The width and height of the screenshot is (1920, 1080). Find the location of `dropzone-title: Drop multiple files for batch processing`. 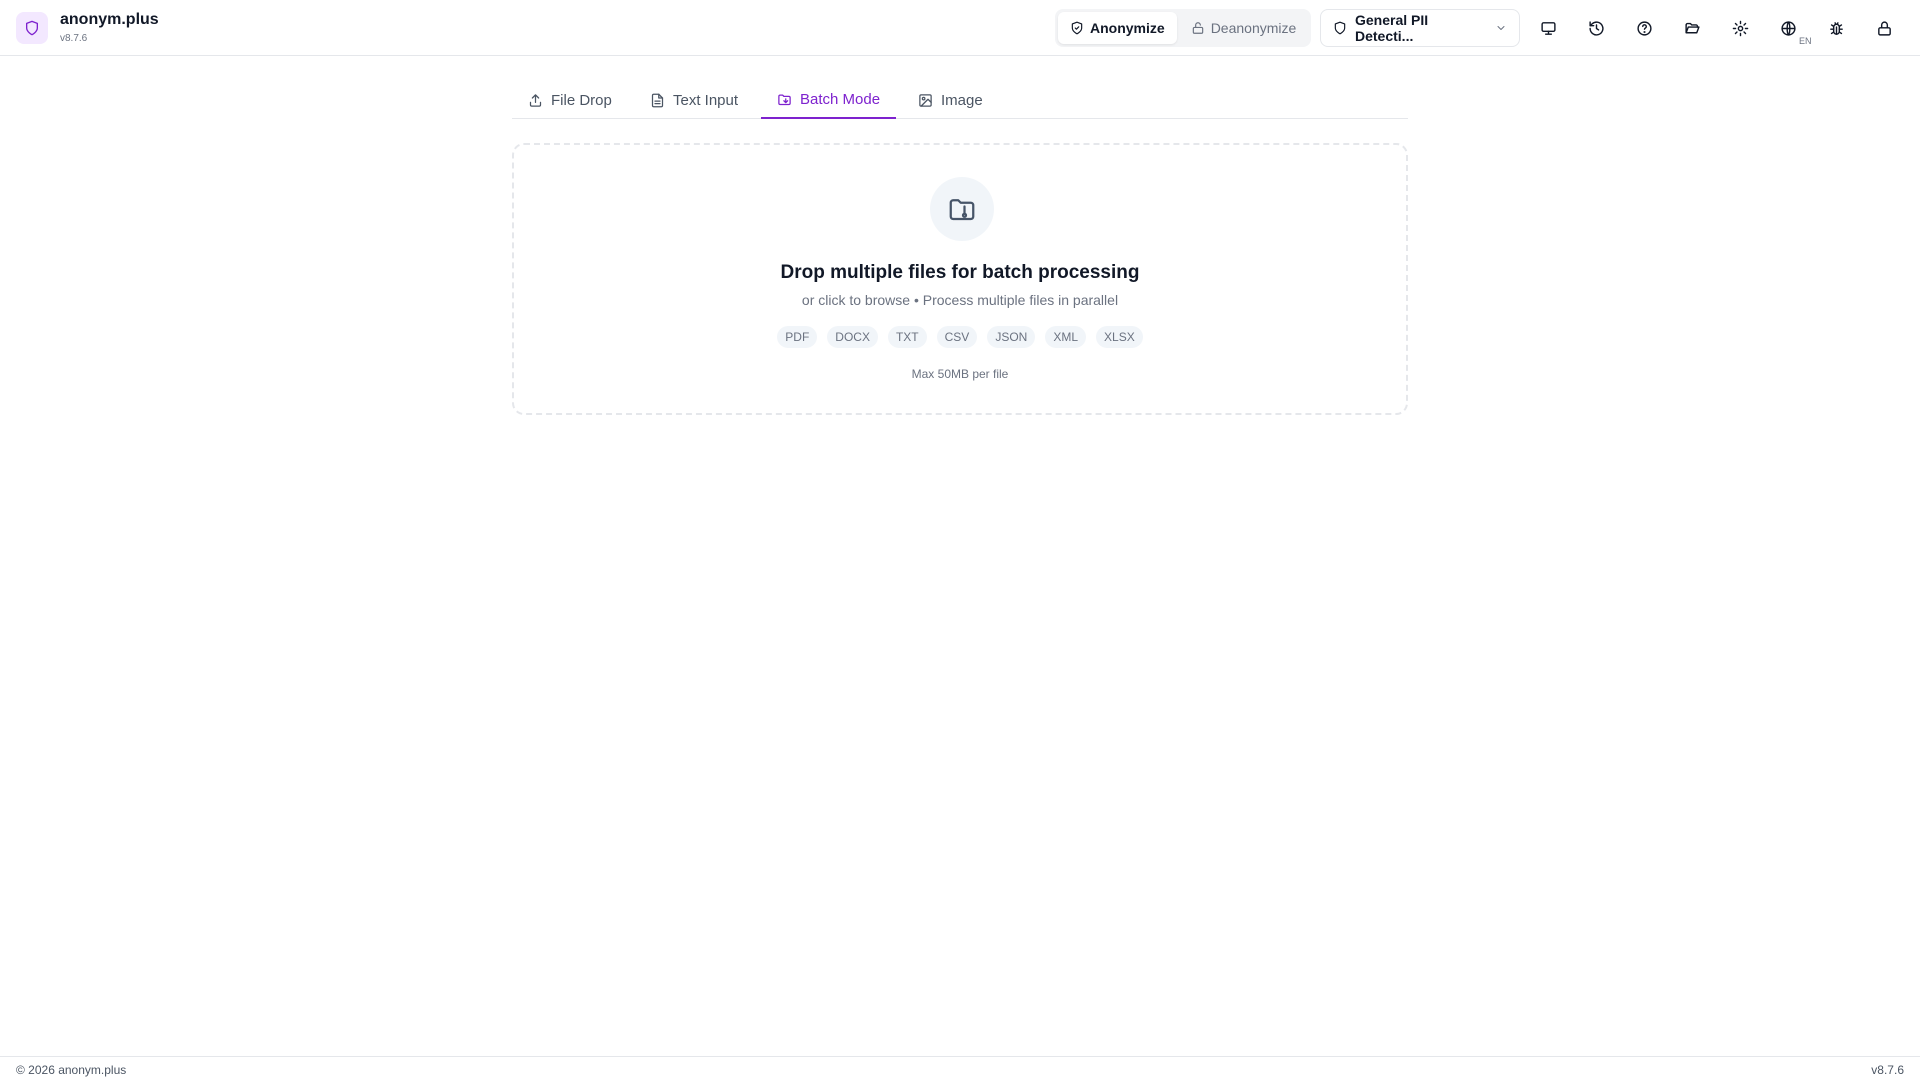

dropzone-title: Drop multiple files for batch processing is located at coordinates (960, 272).